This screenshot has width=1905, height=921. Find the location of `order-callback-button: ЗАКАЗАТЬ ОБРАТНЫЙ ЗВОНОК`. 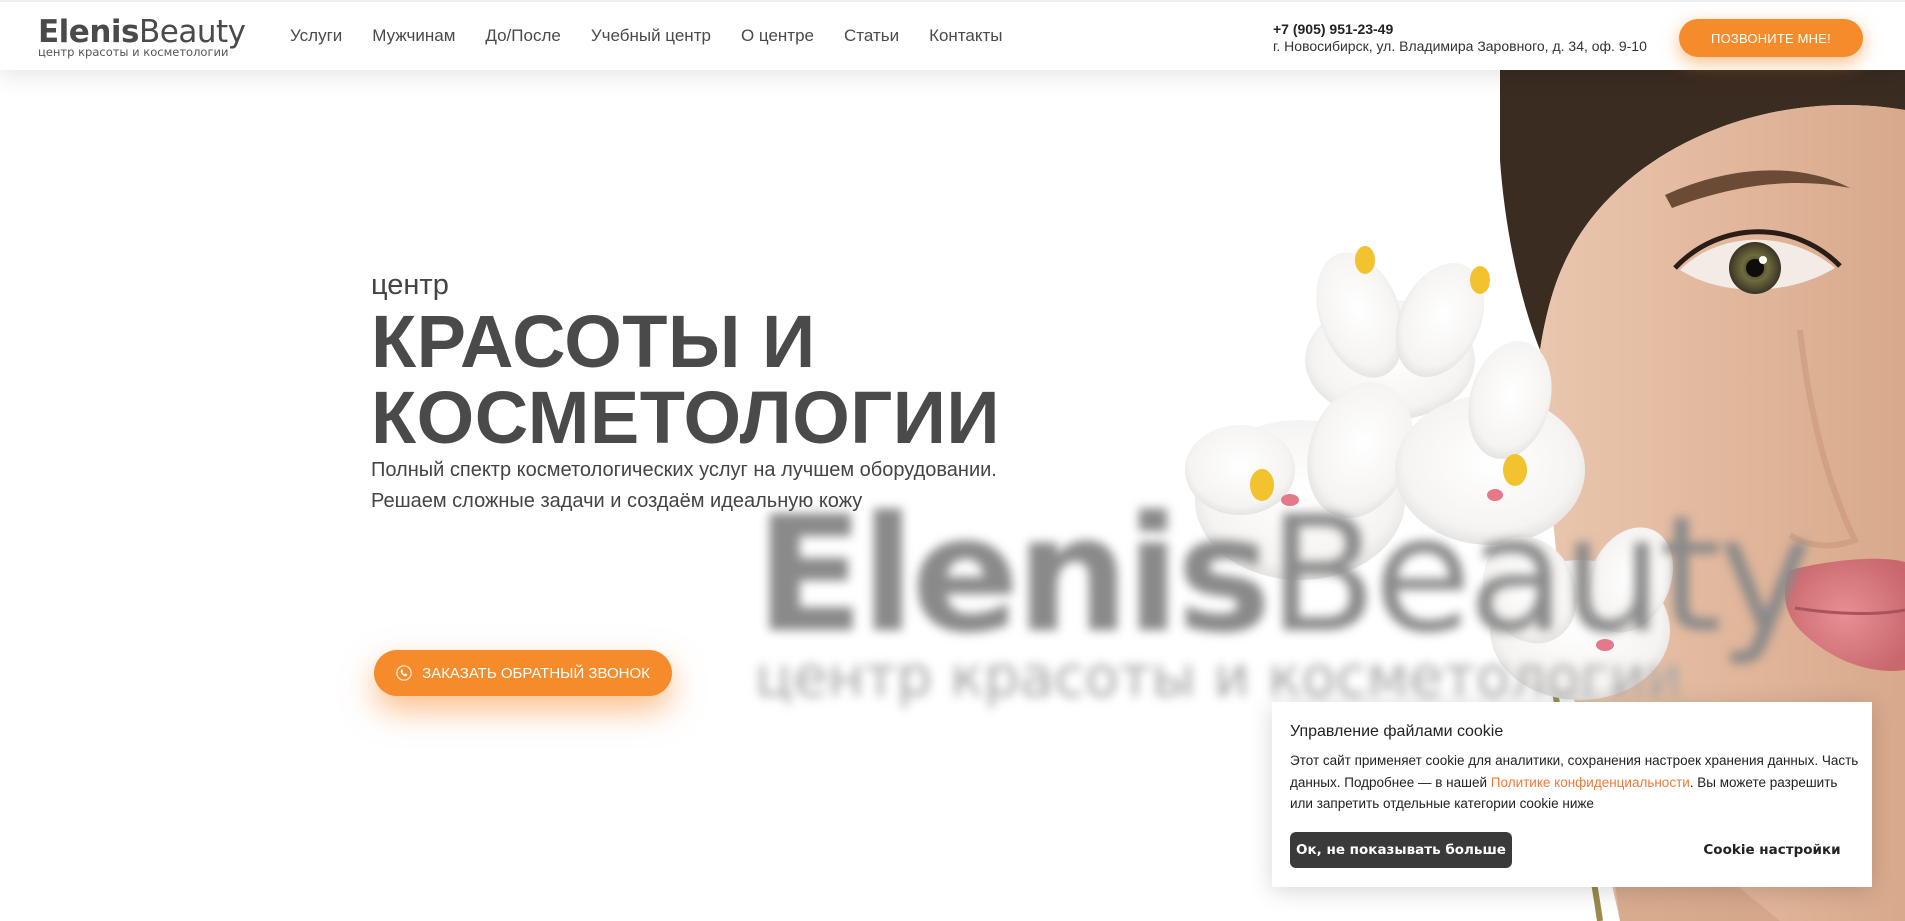

order-callback-button: ЗАКАЗАТЬ ОБРАТНЫЙ ЗВОНОК is located at coordinates (523, 673).